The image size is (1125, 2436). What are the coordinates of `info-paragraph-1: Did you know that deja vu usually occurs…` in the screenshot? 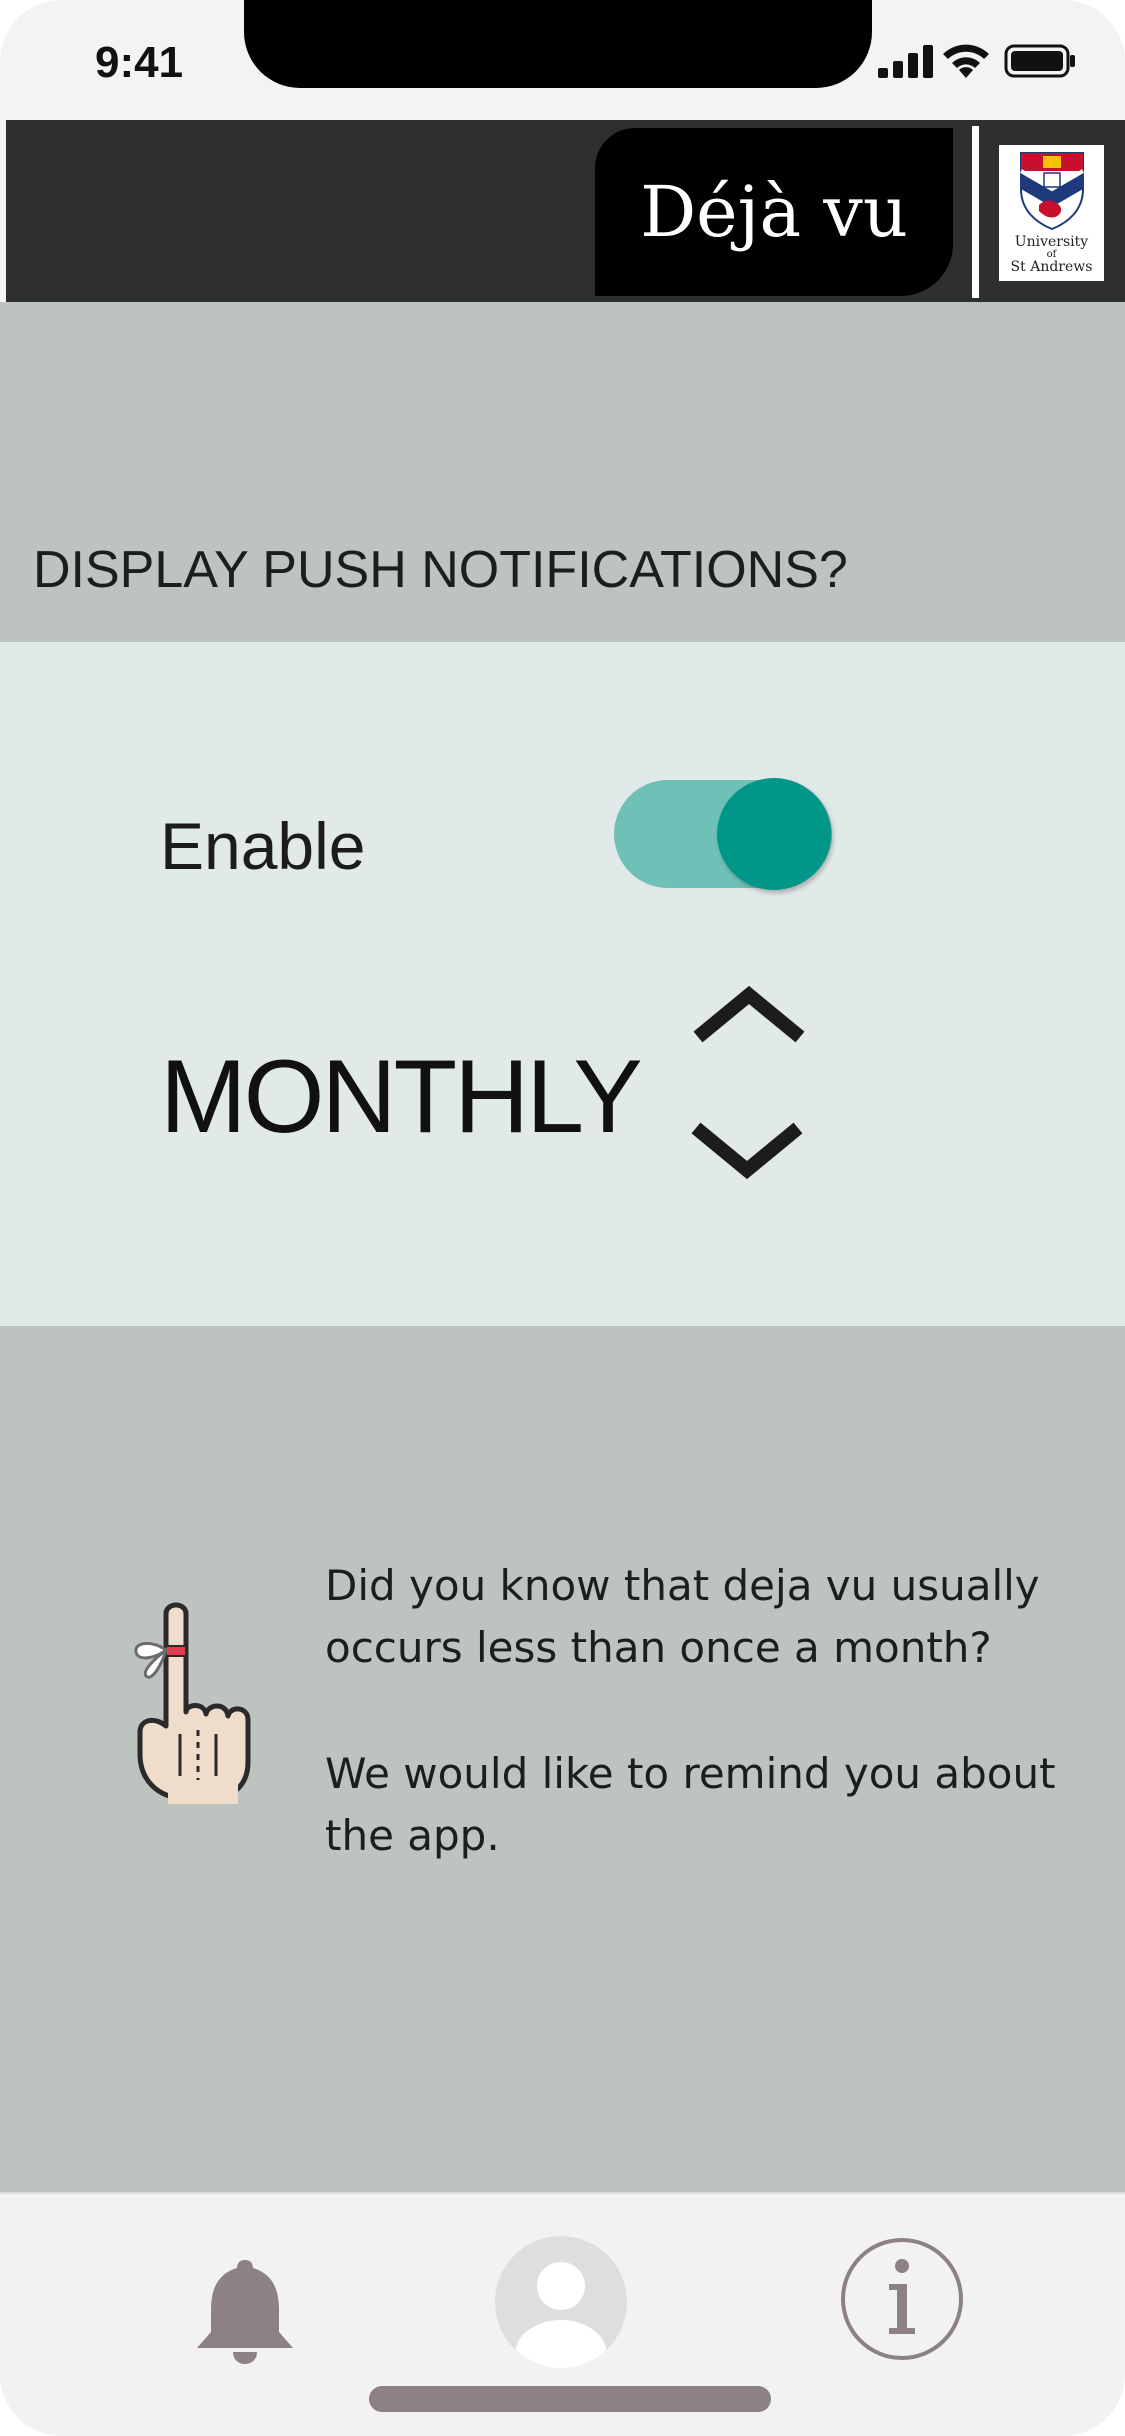 It's located at (682, 1616).